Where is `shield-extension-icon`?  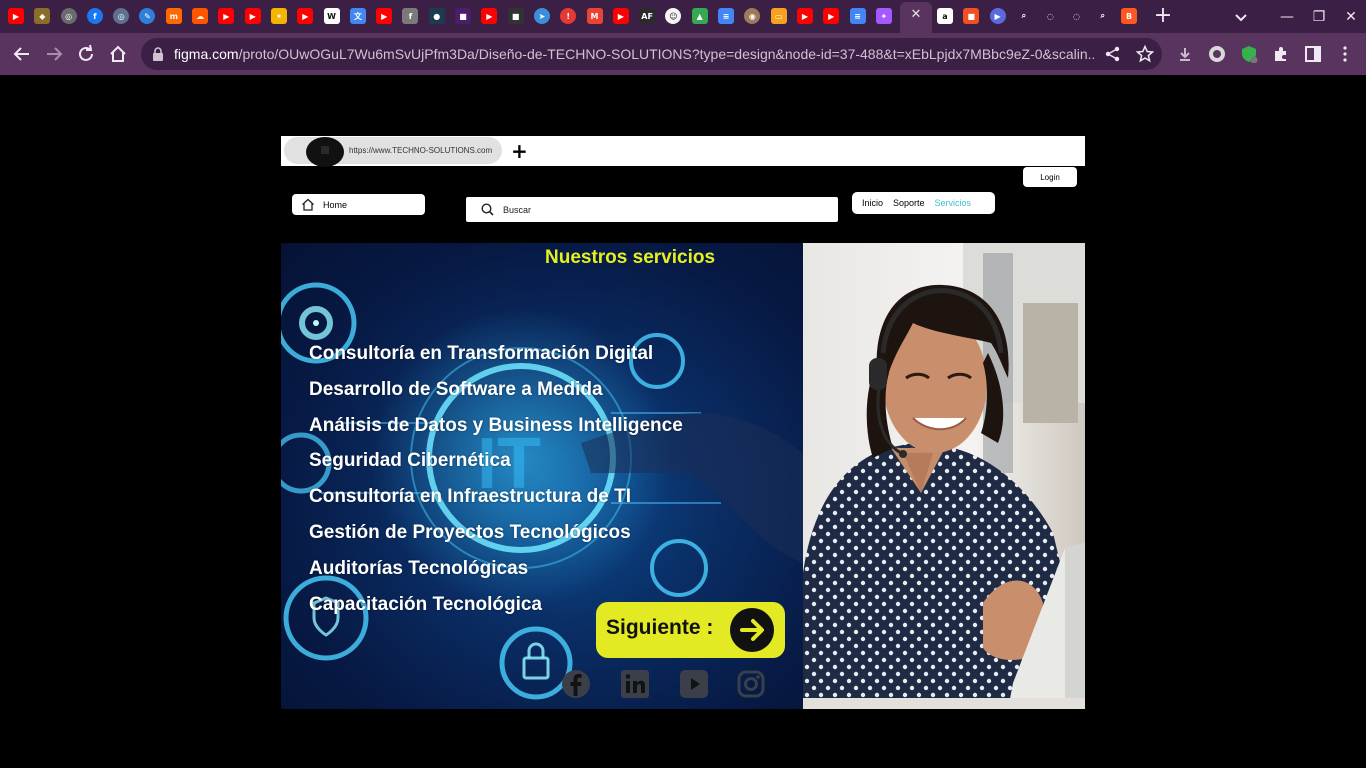 shield-extension-icon is located at coordinates (1249, 54).